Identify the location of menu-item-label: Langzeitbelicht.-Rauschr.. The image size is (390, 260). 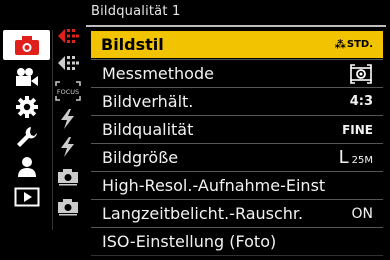
(203, 213).